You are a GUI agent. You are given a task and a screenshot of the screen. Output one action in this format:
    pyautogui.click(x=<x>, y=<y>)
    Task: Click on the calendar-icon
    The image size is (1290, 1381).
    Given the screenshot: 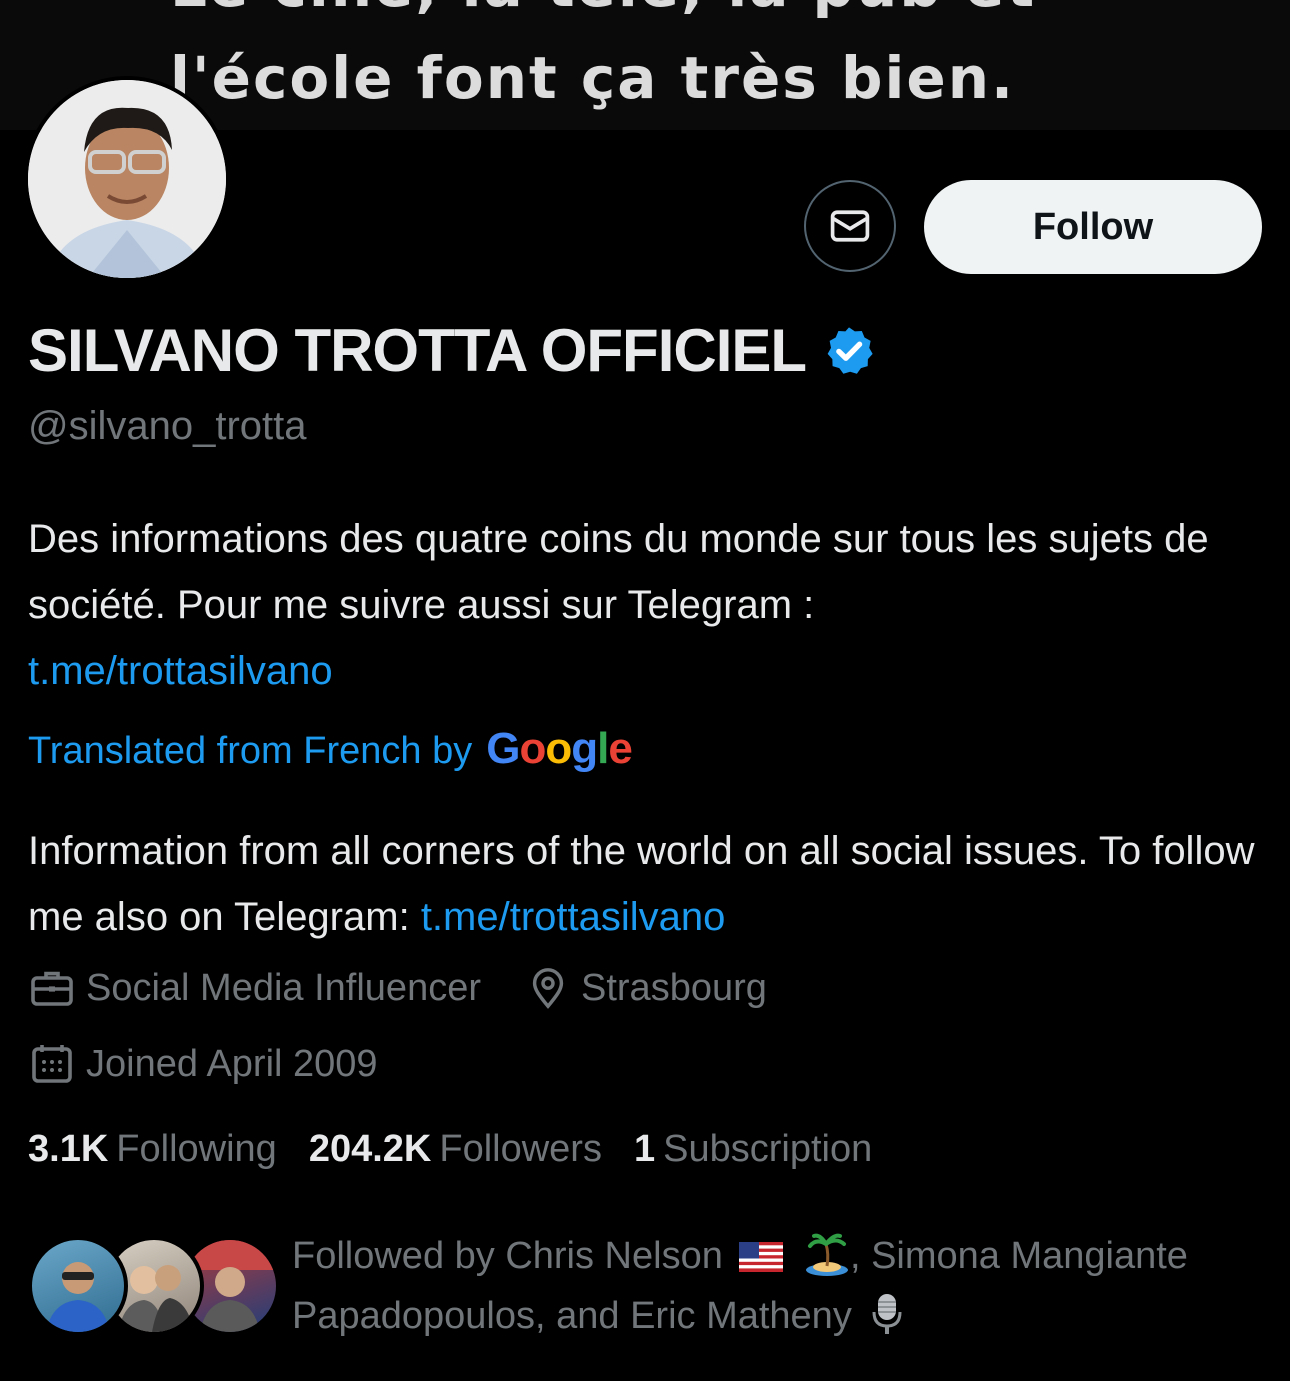 What is the action you would take?
    pyautogui.click(x=52, y=1064)
    